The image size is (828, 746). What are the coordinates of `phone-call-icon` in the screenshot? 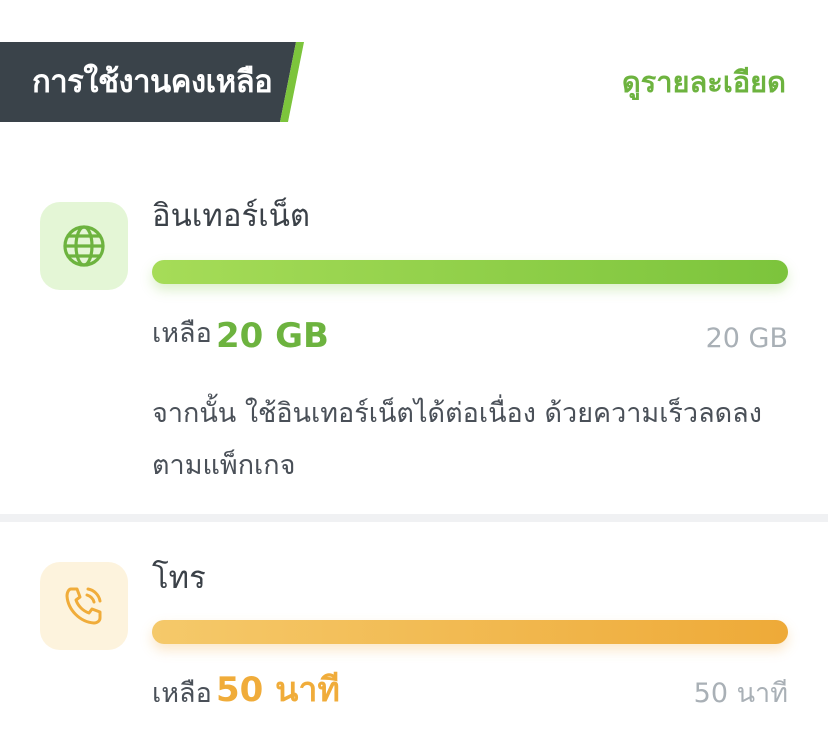 It's located at (83, 606).